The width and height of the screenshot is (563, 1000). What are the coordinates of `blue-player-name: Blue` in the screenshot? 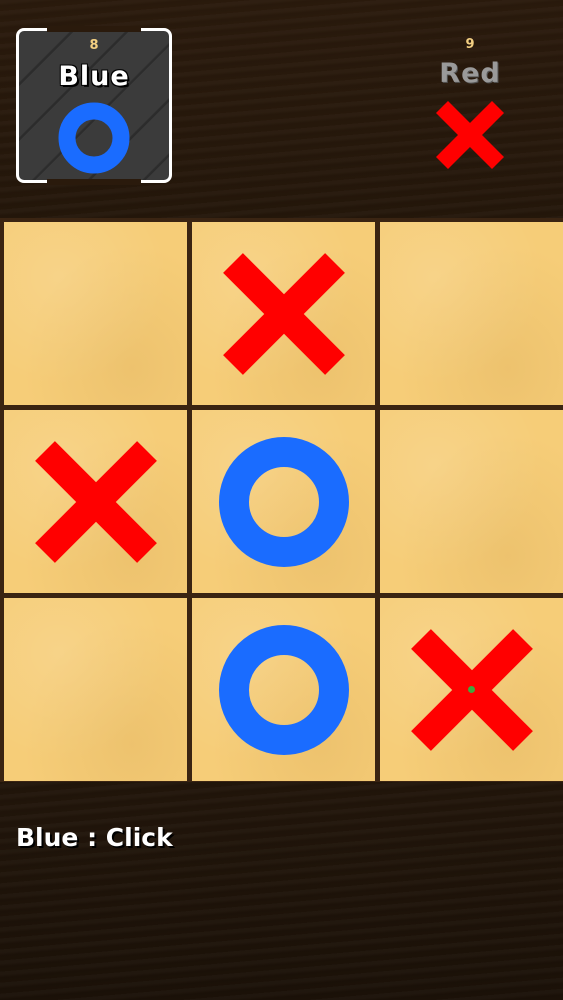 It's located at (94, 76).